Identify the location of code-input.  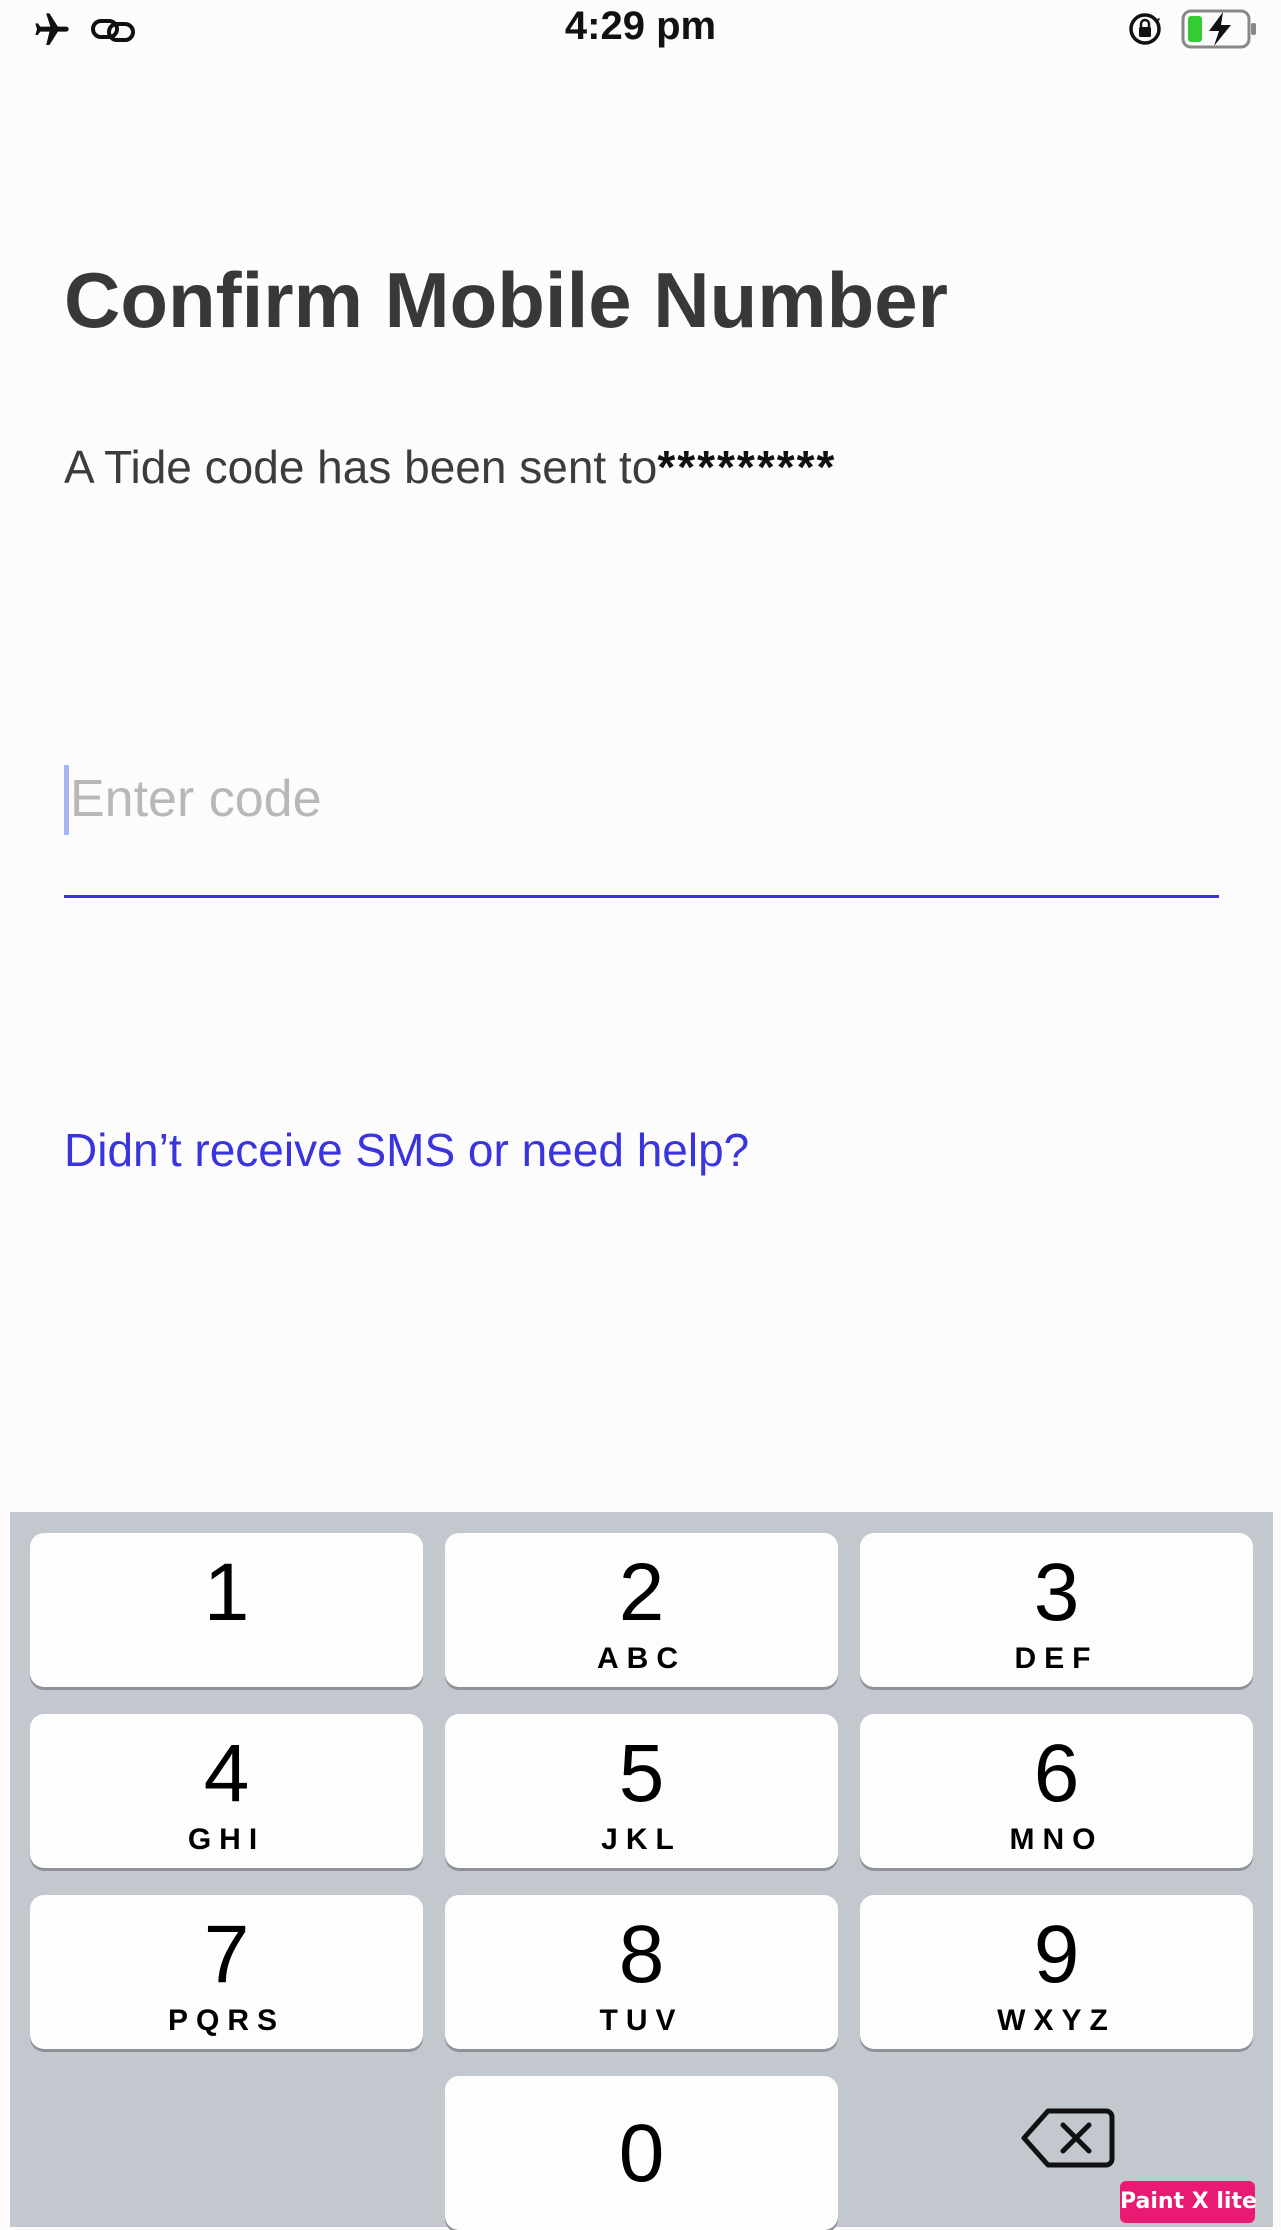
(644, 799).